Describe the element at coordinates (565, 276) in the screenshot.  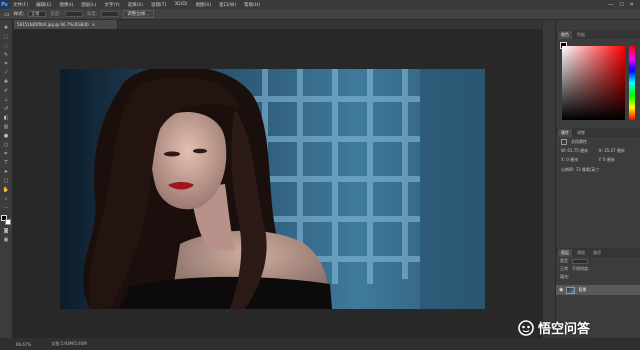
I see `fill-label: 填充:` at that location.